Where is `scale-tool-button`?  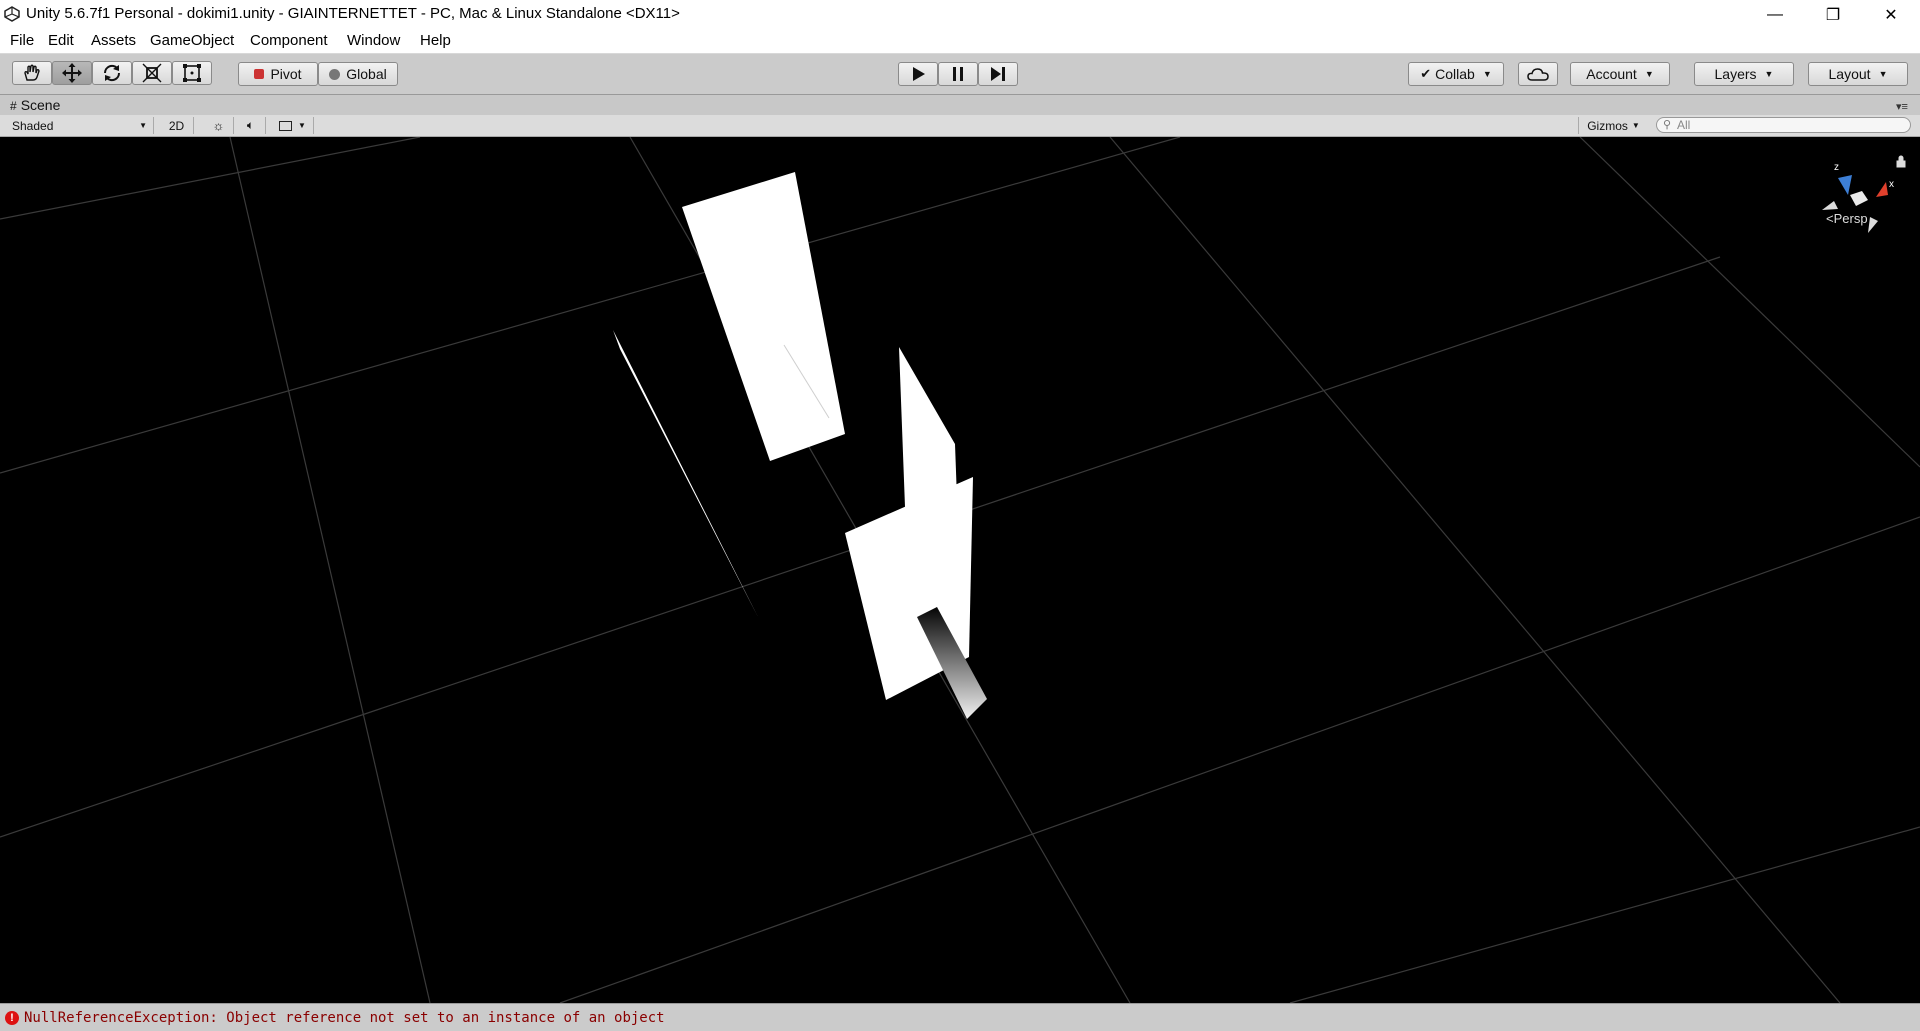
scale-tool-button is located at coordinates (152, 73).